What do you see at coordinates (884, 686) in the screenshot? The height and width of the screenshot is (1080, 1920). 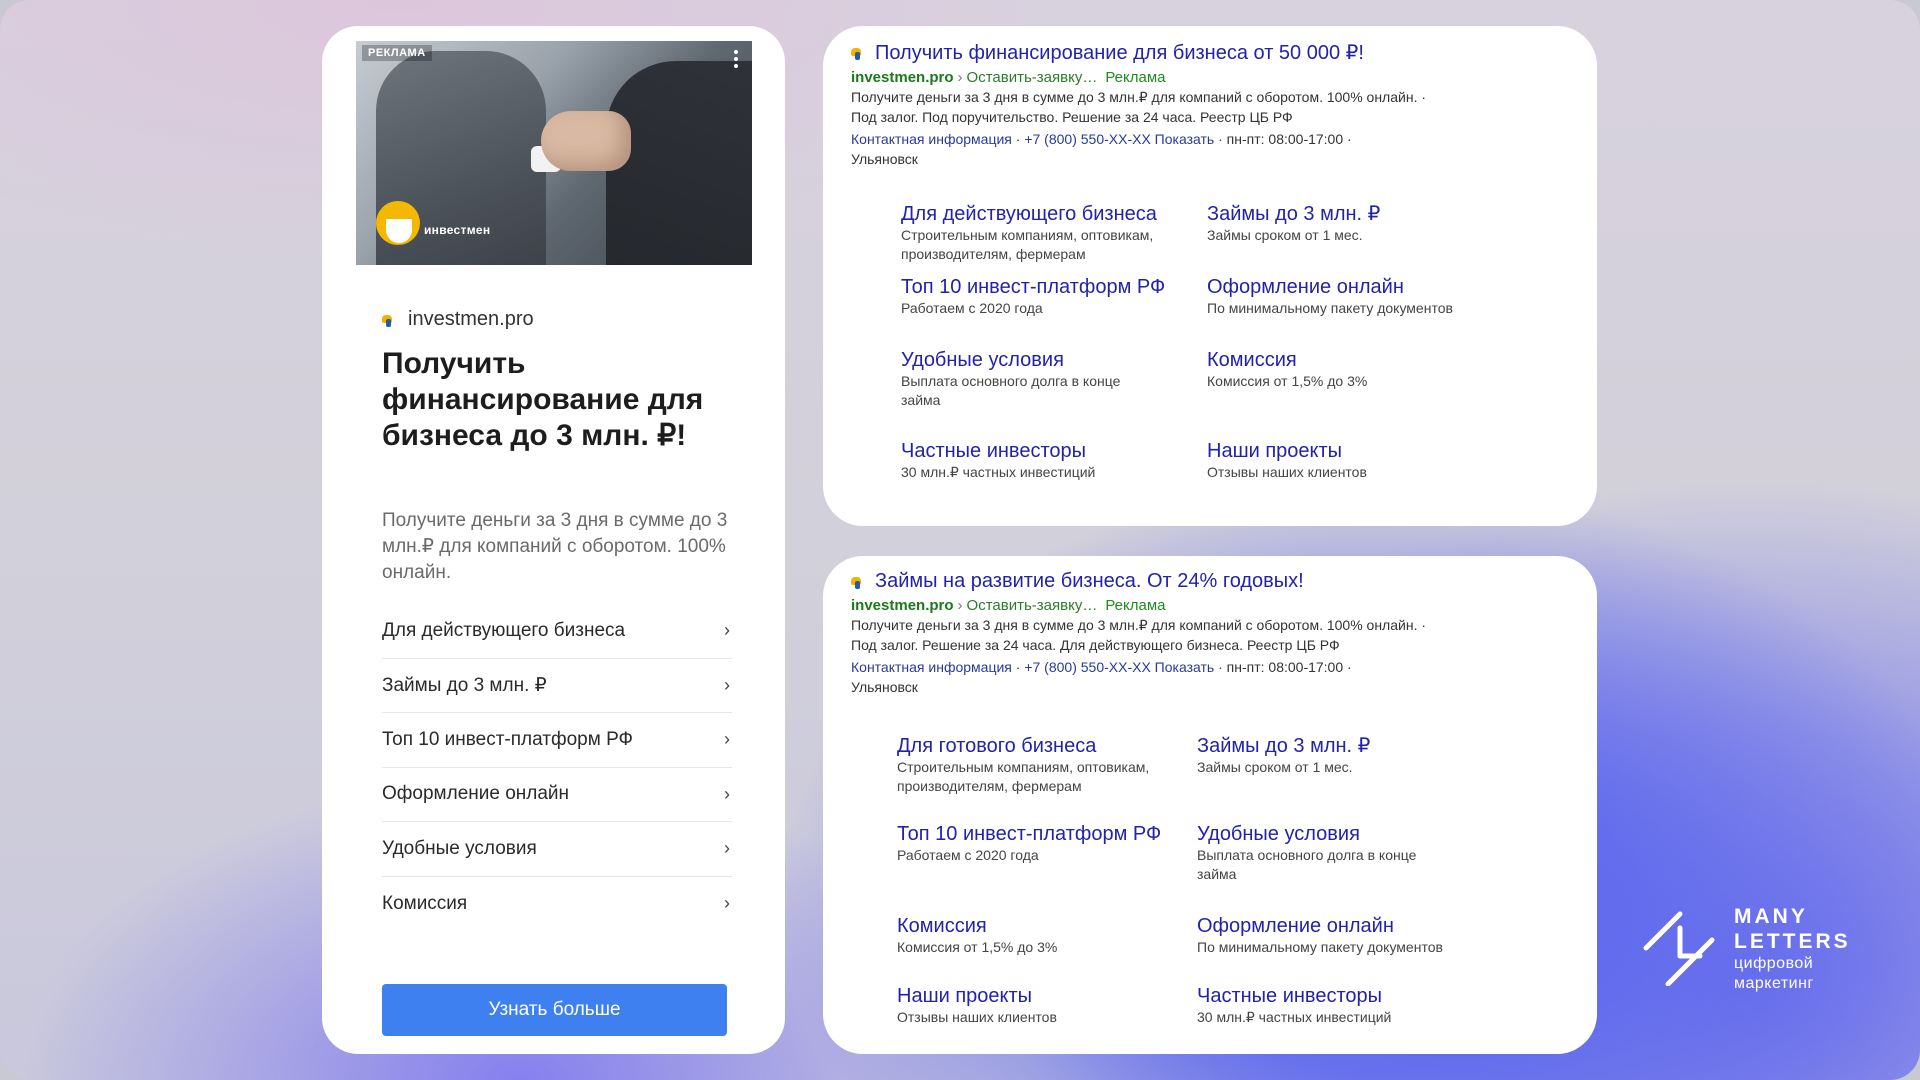 I see `city: Ульяновск` at bounding box center [884, 686].